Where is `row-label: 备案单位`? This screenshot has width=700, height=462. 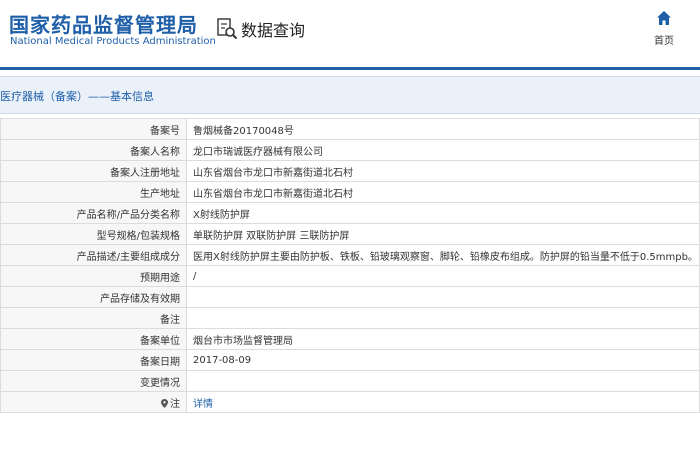 row-label: 备案单位 is located at coordinates (93, 339).